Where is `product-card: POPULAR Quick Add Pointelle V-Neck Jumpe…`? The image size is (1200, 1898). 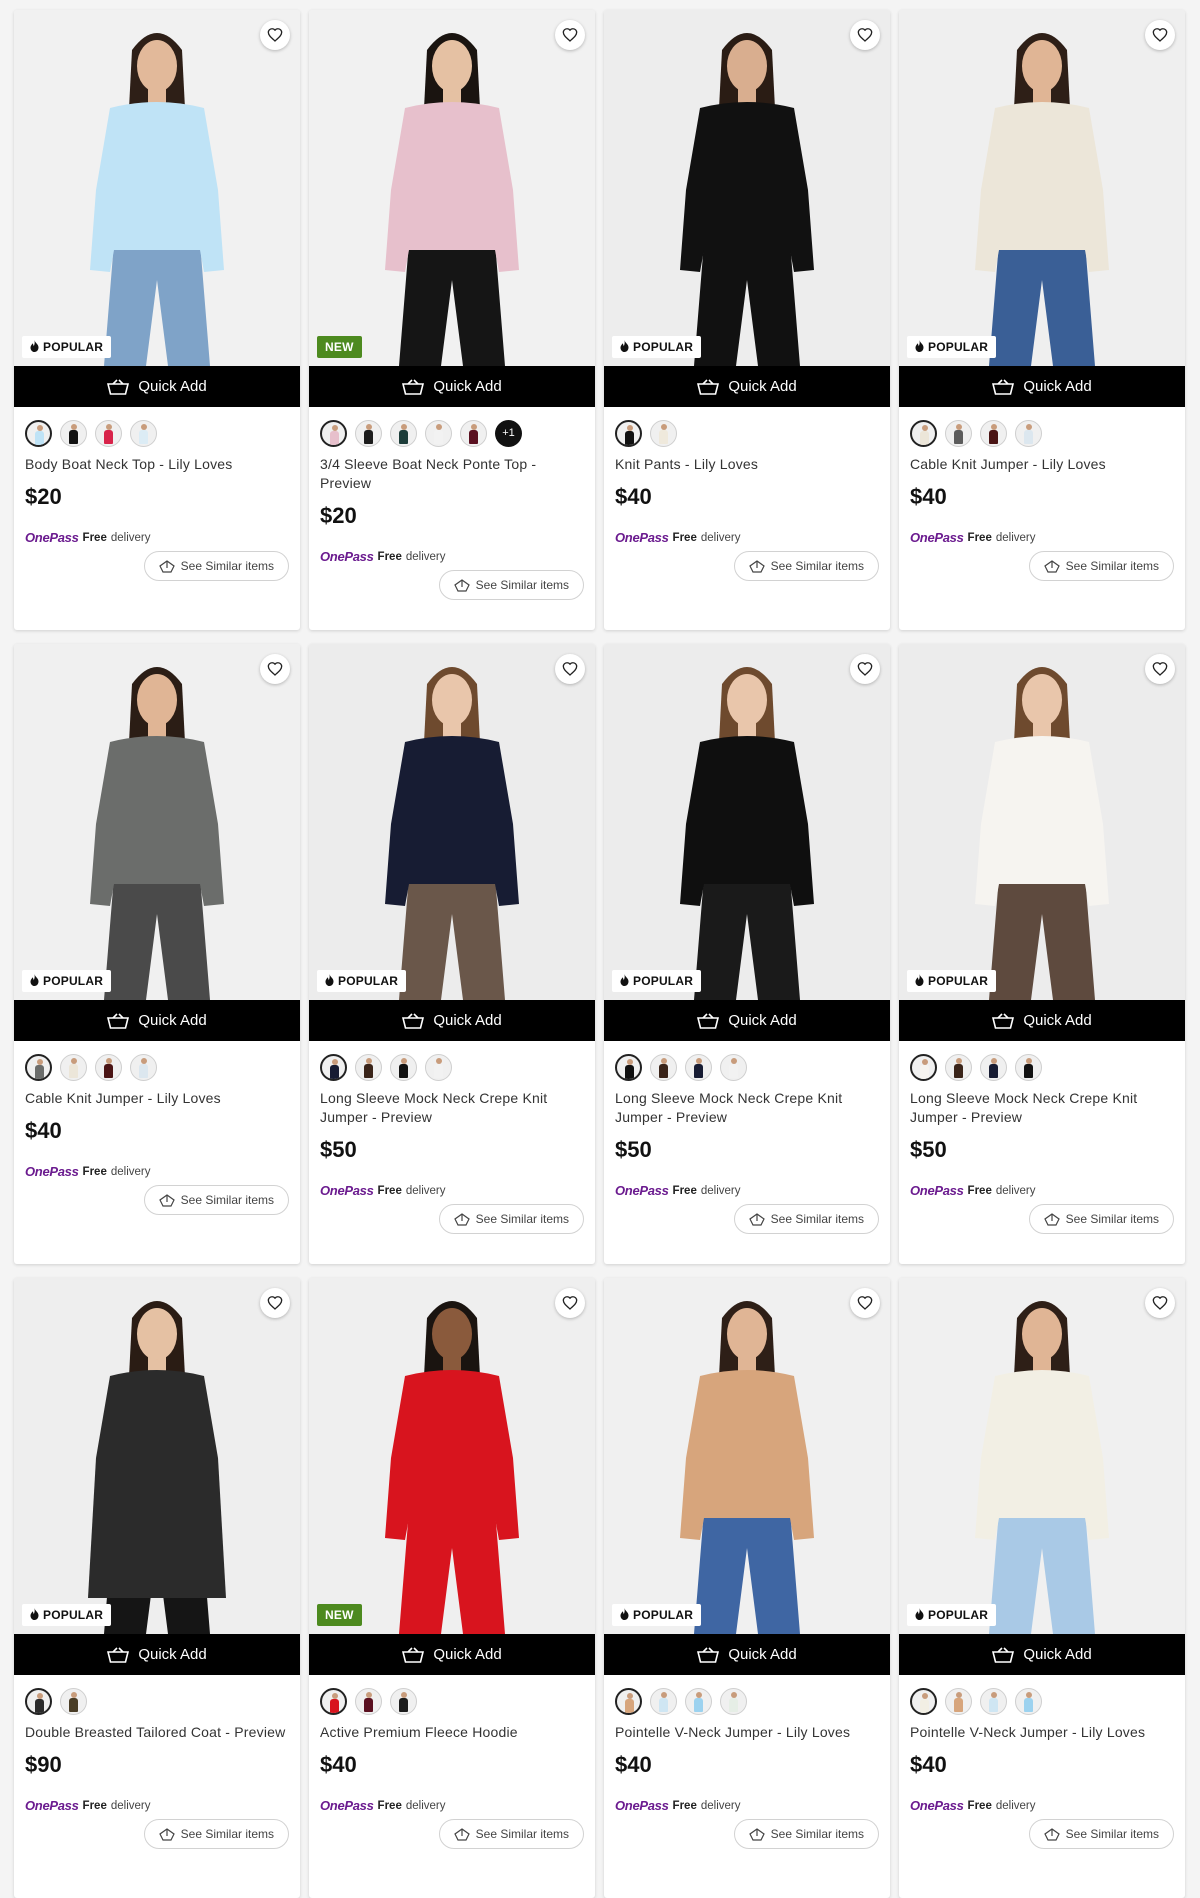 product-card: POPULAR Quick Add Pointelle V-Neck Jumpe… is located at coordinates (747, 1588).